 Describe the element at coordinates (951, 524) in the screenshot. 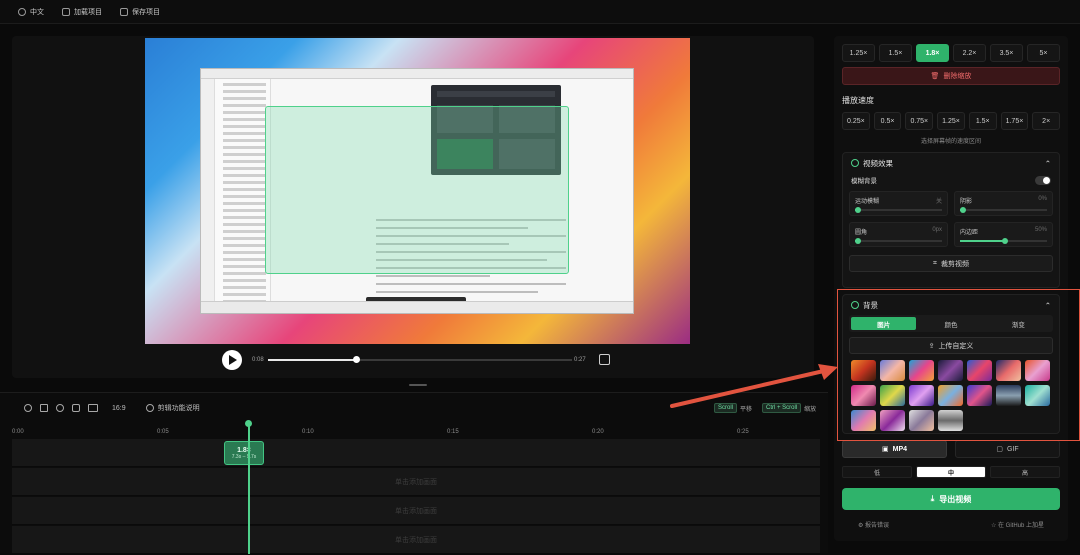

I see `panel-footer: ⚙ 报告错误 ☆ 在 GitHub 上加星` at that location.